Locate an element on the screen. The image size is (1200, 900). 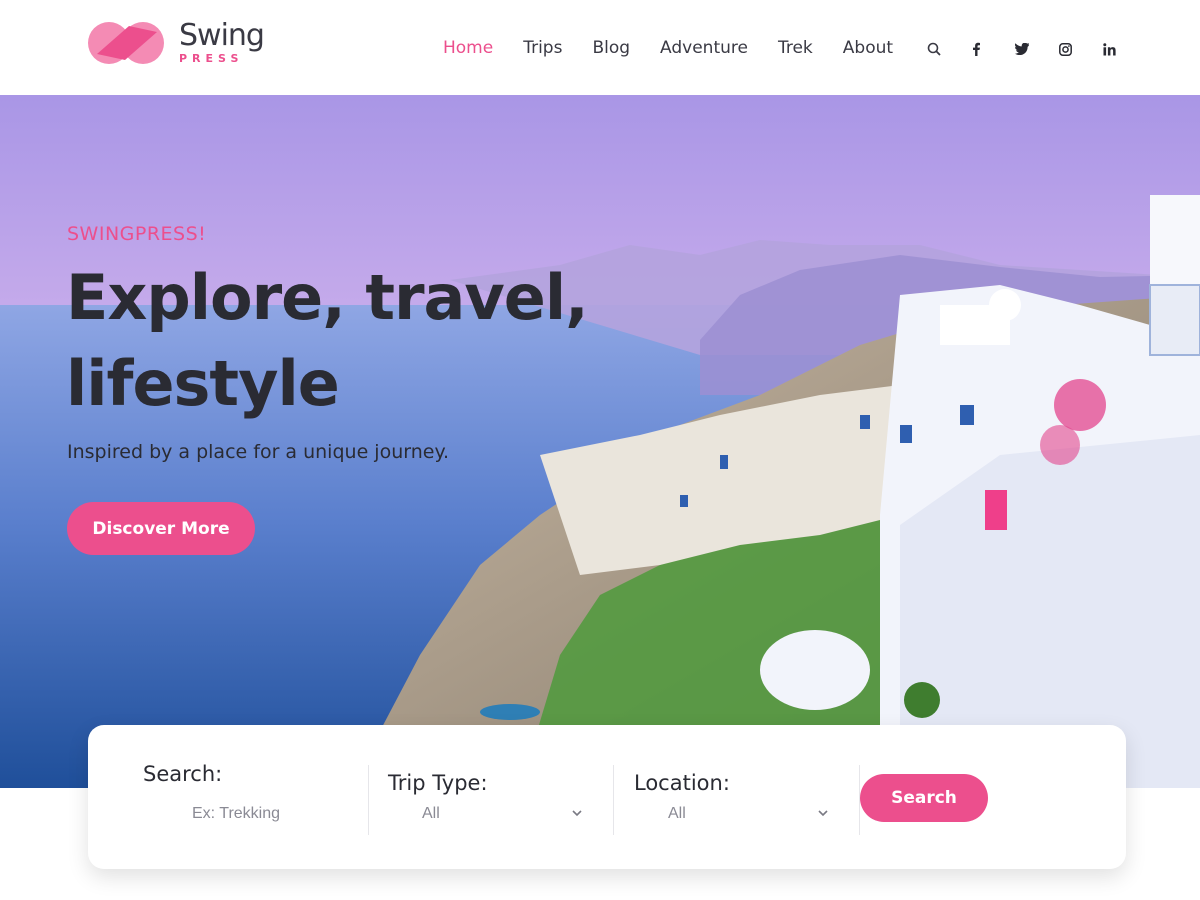
location-field: Location: All is located at coordinates (736, 797).